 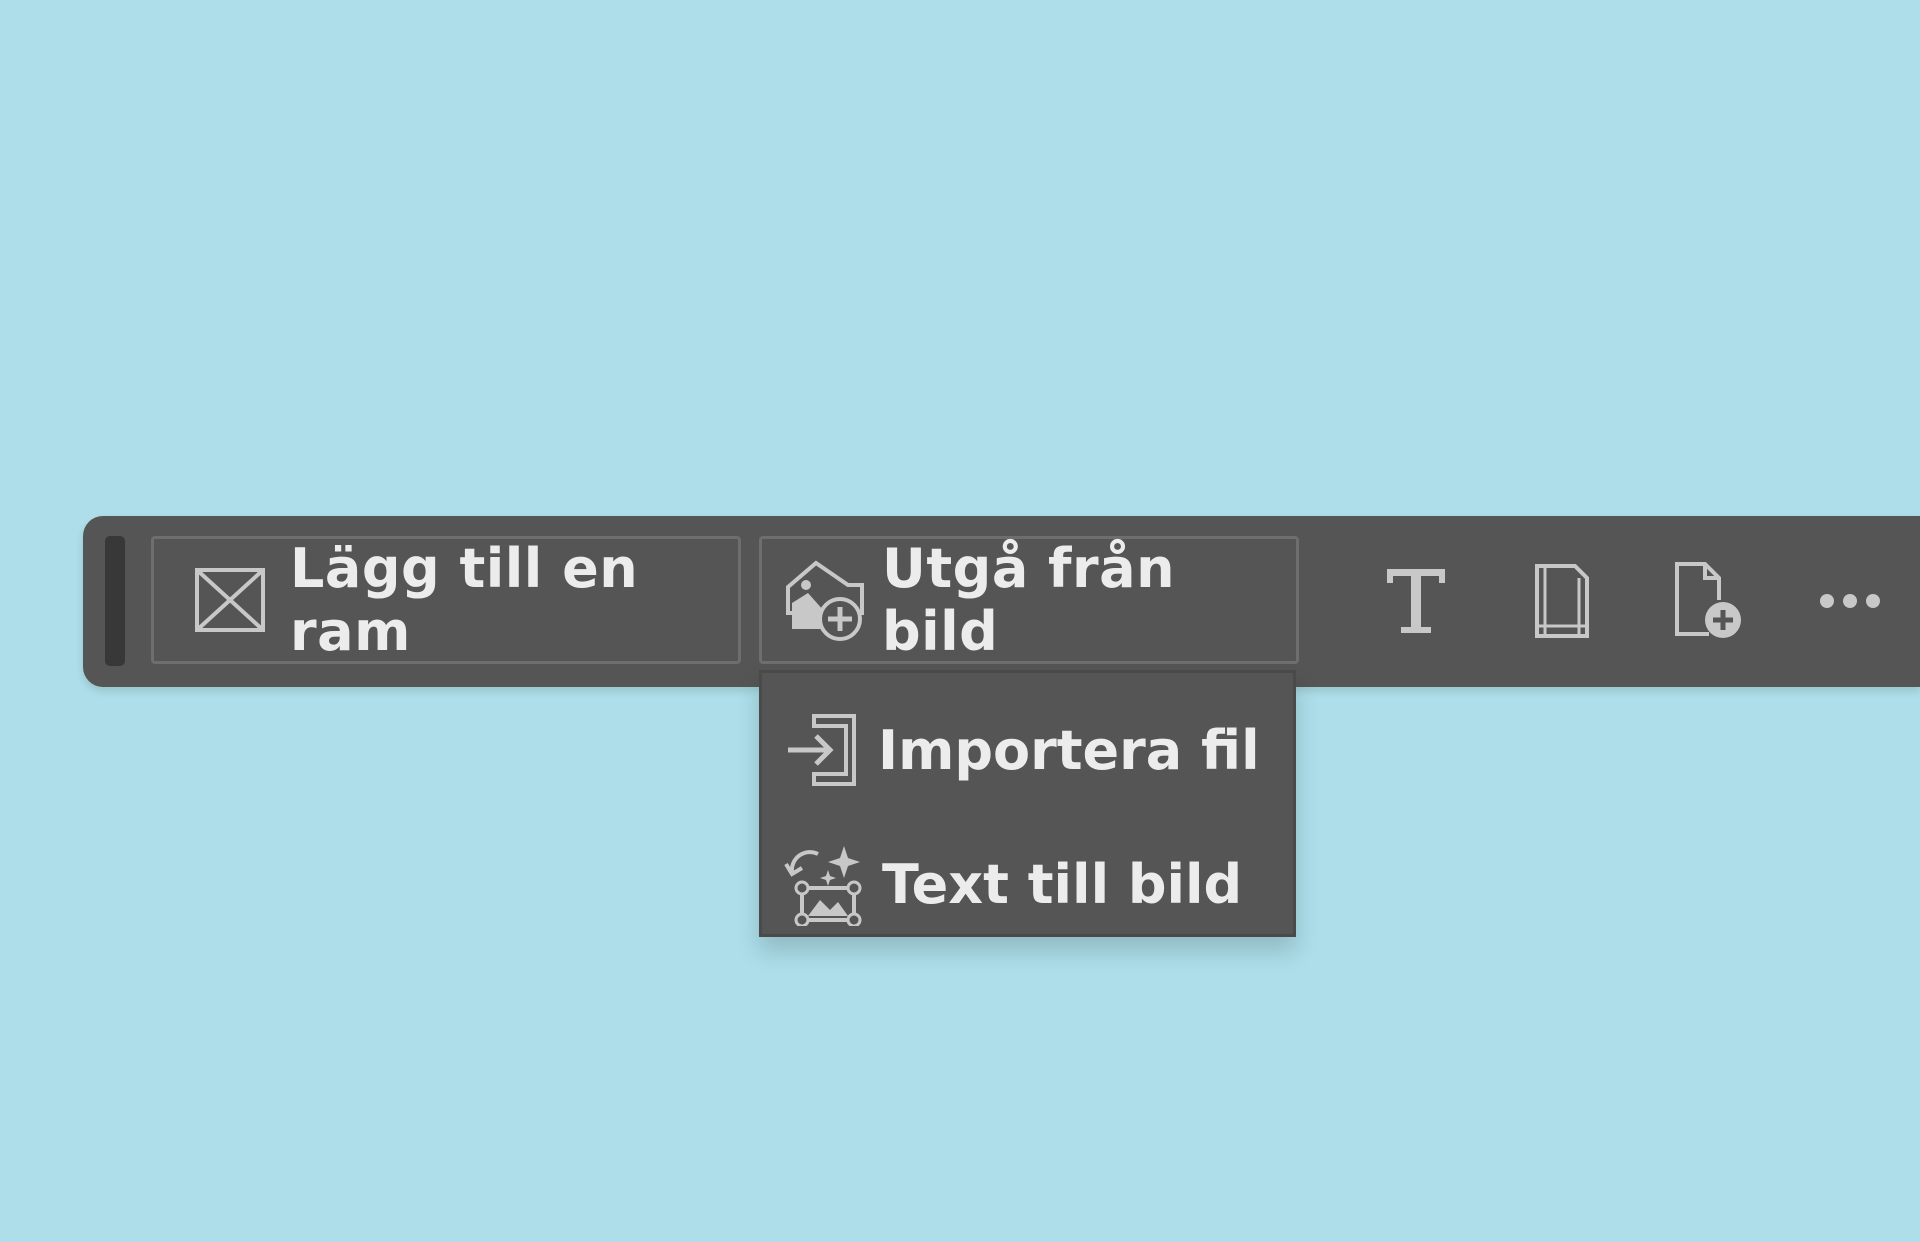 I want to click on text-tool-icon, so click(x=1416, y=601).